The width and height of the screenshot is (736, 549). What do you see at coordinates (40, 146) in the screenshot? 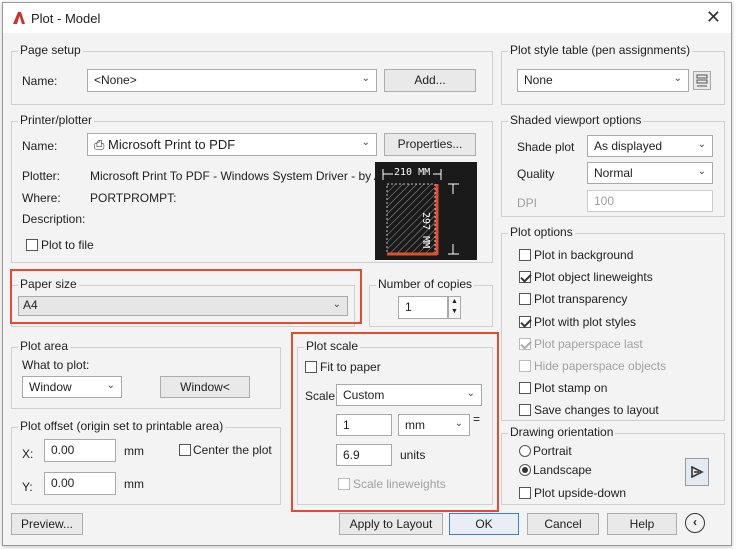
I see `printer-name-label: Name:` at bounding box center [40, 146].